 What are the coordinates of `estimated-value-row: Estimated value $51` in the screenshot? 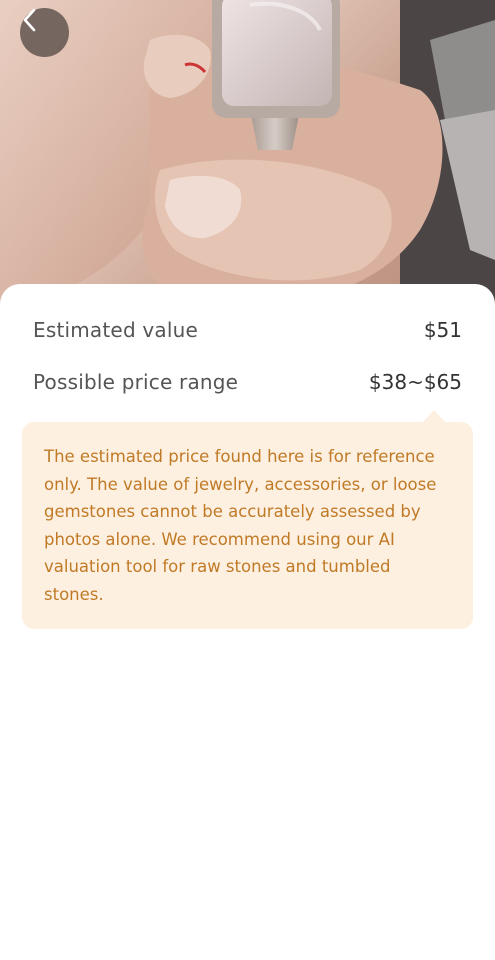 It's located at (247, 330).